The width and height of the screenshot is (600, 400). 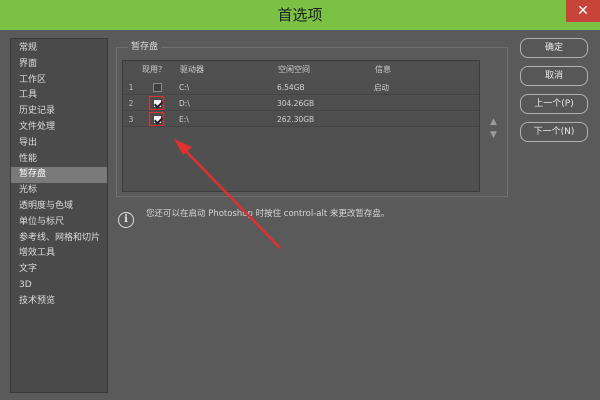 I want to click on annotation-arrow, so click(x=227, y=194).